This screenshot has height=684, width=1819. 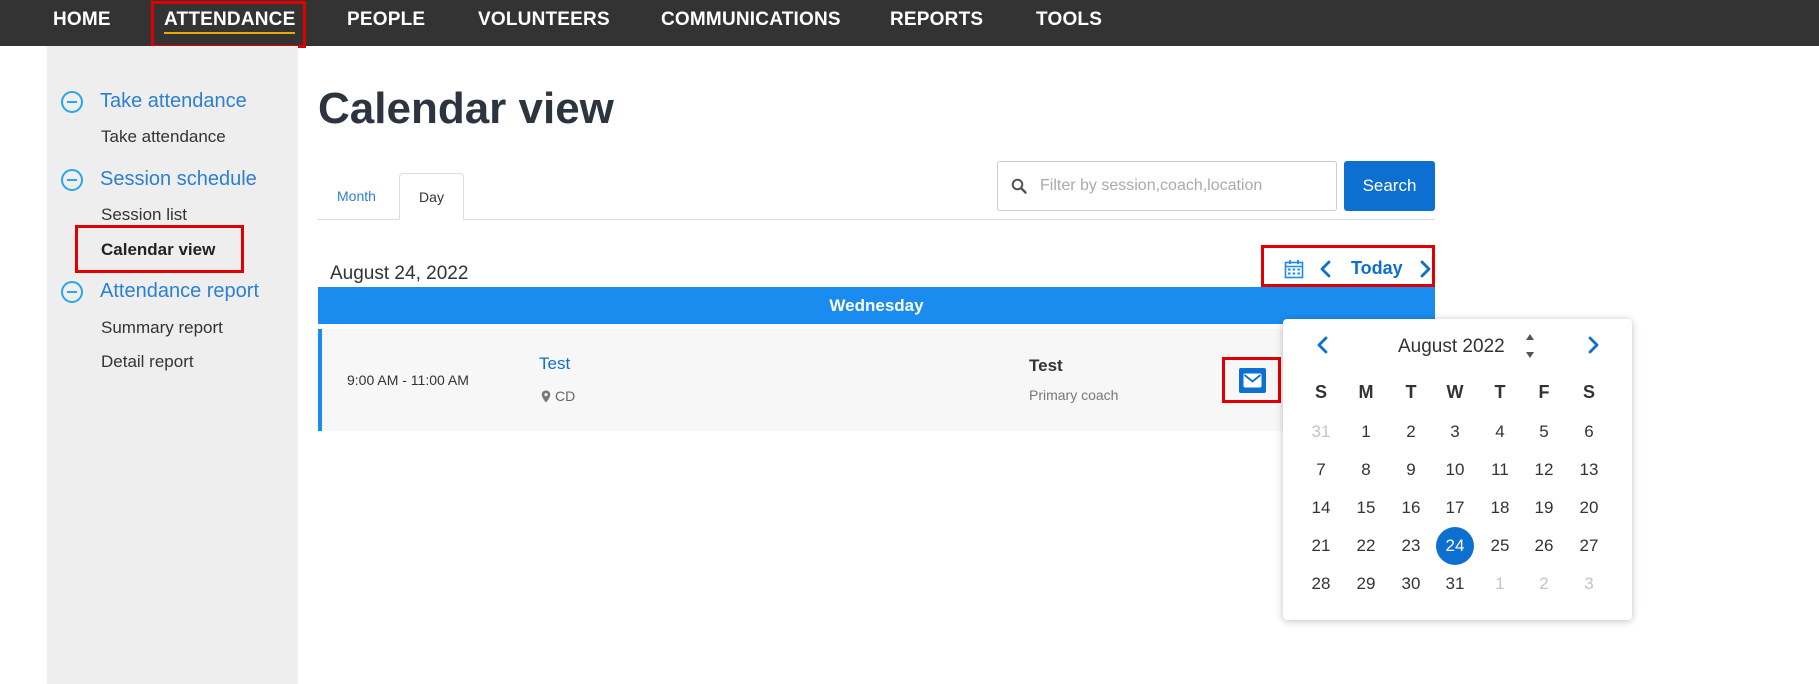 I want to click on tab-day: Day, so click(x=431, y=196).